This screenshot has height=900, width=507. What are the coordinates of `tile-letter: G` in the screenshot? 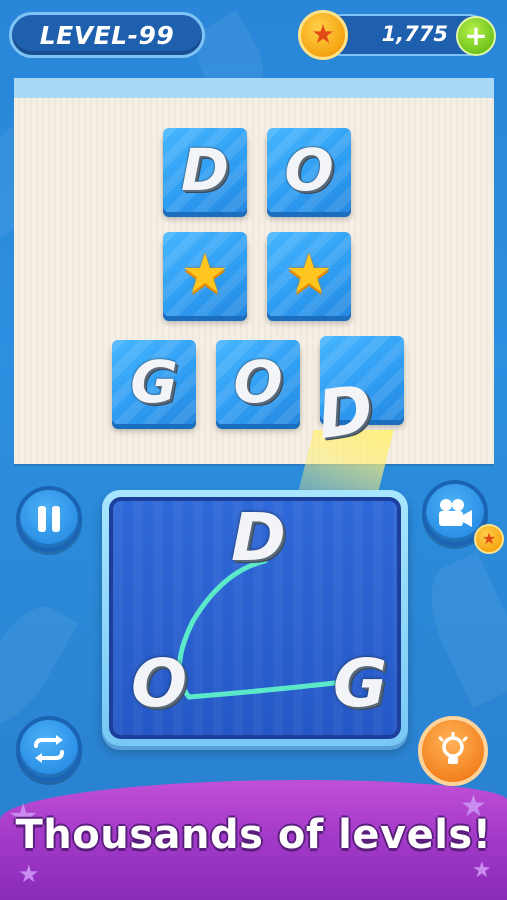 It's located at (154, 382).